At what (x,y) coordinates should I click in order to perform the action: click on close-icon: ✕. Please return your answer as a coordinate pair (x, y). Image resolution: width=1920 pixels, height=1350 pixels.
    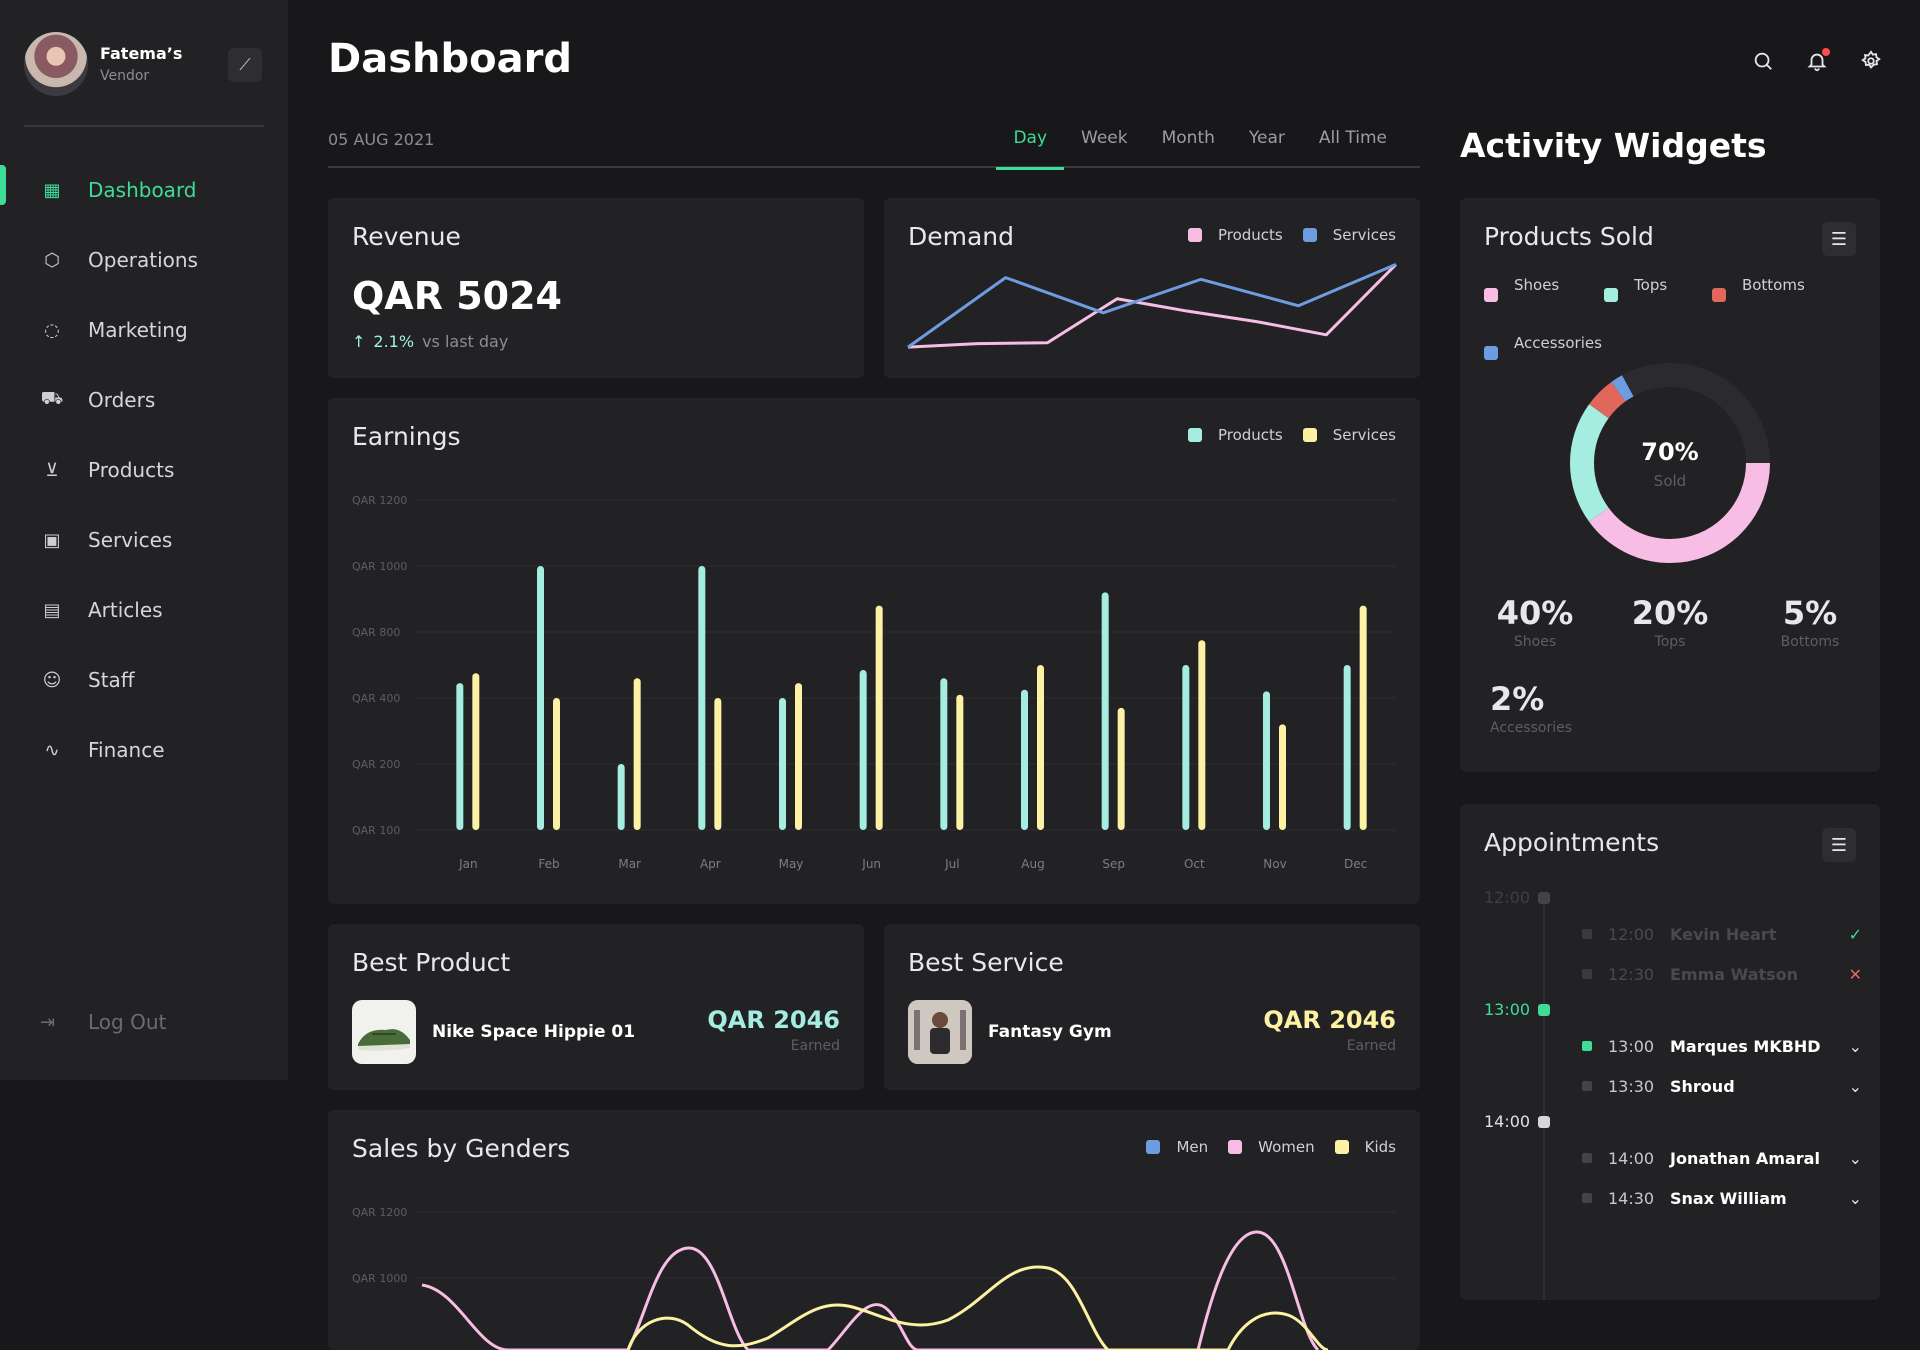
    Looking at the image, I should click on (1855, 974).